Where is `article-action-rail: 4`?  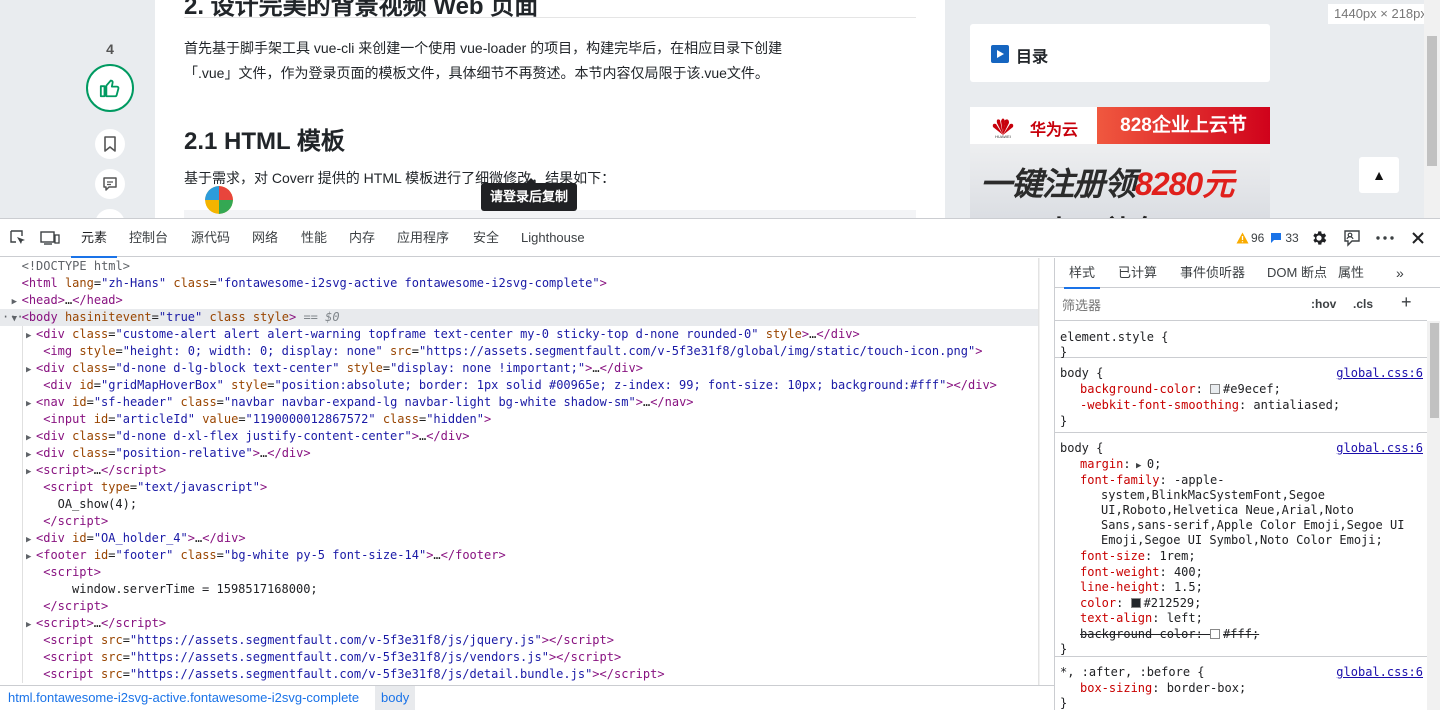
article-action-rail: 4 is located at coordinates (77, 109).